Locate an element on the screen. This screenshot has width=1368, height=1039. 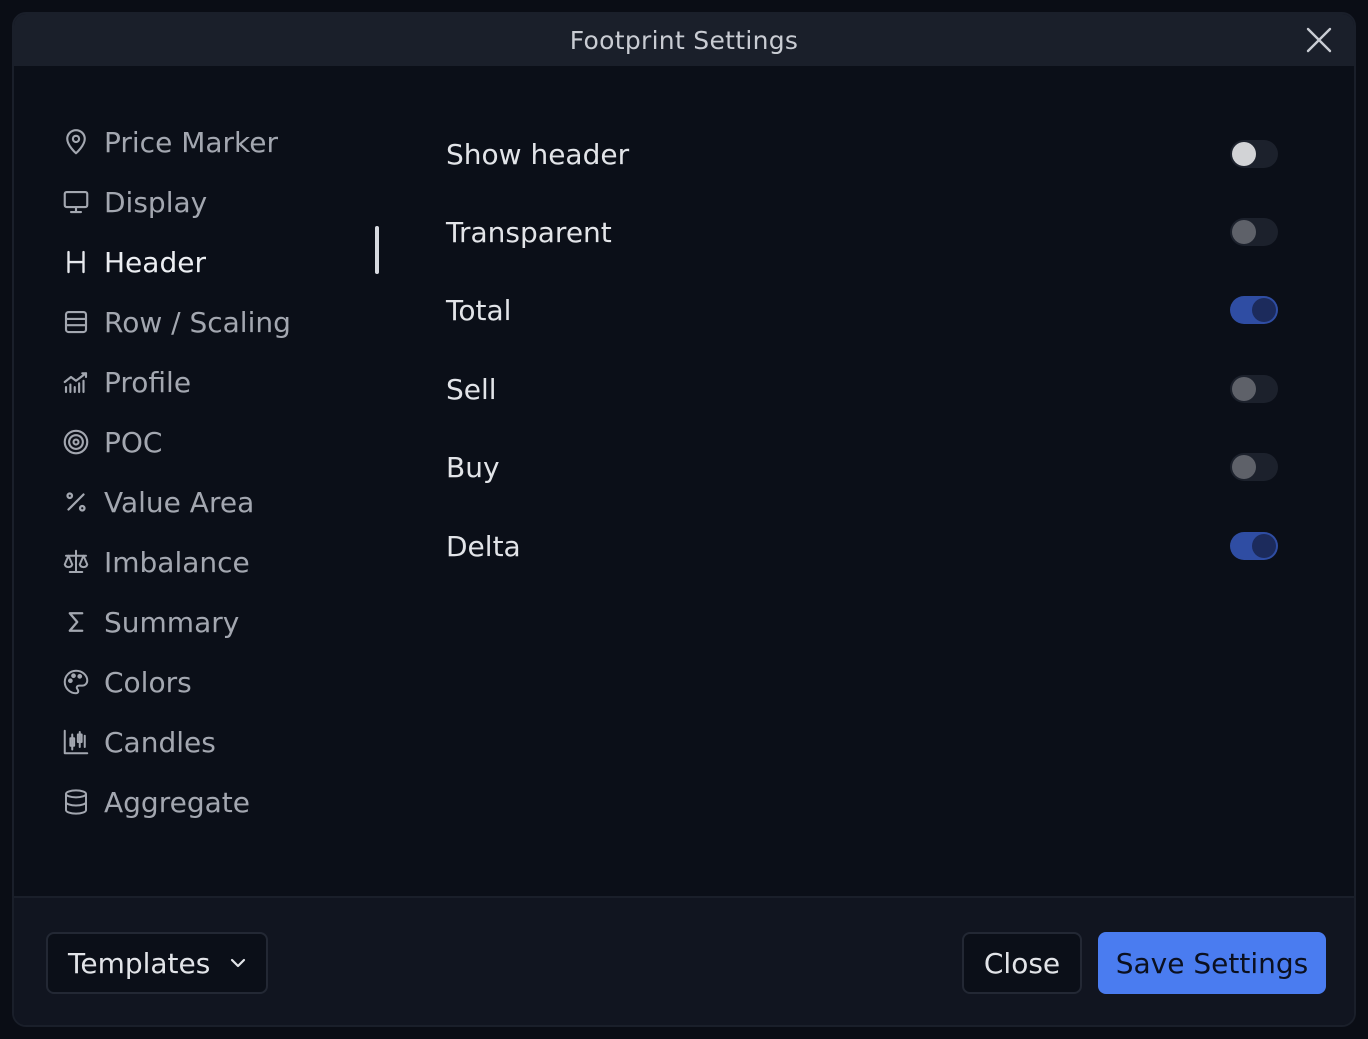
heading-icon is located at coordinates (76, 262).